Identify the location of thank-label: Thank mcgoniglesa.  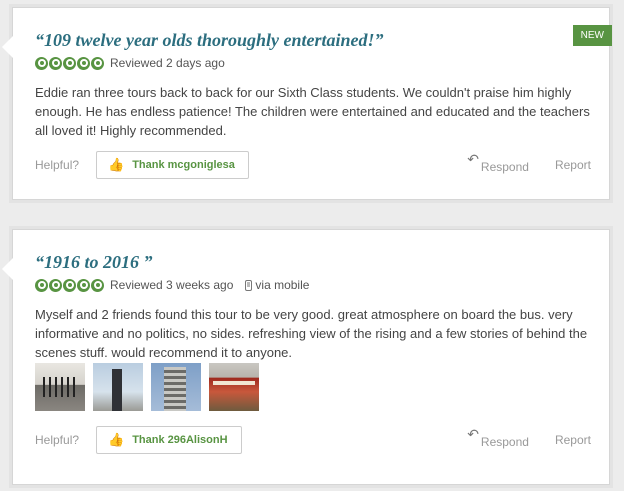
(183, 165).